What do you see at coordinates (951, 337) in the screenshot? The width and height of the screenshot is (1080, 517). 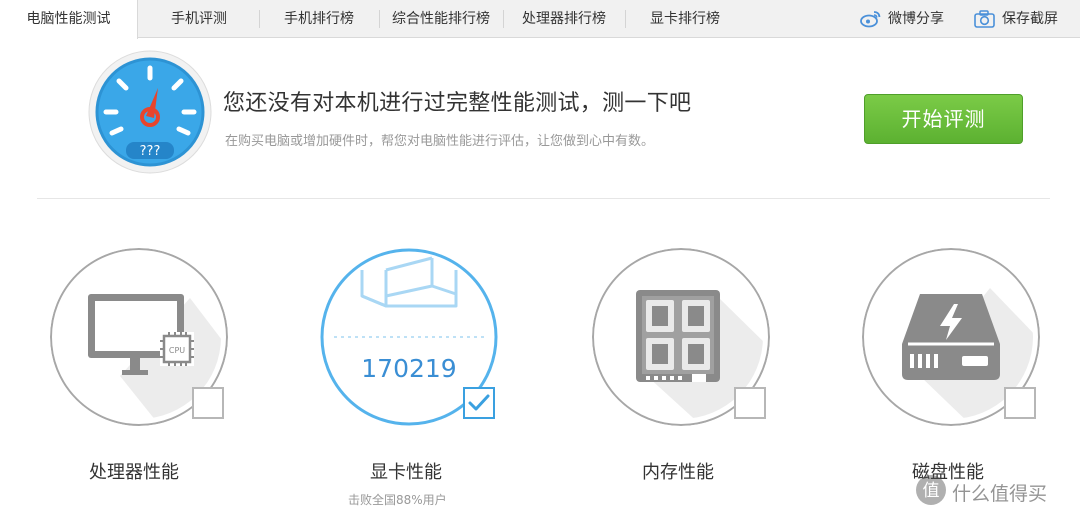 I see `hard-disk-icon` at bounding box center [951, 337].